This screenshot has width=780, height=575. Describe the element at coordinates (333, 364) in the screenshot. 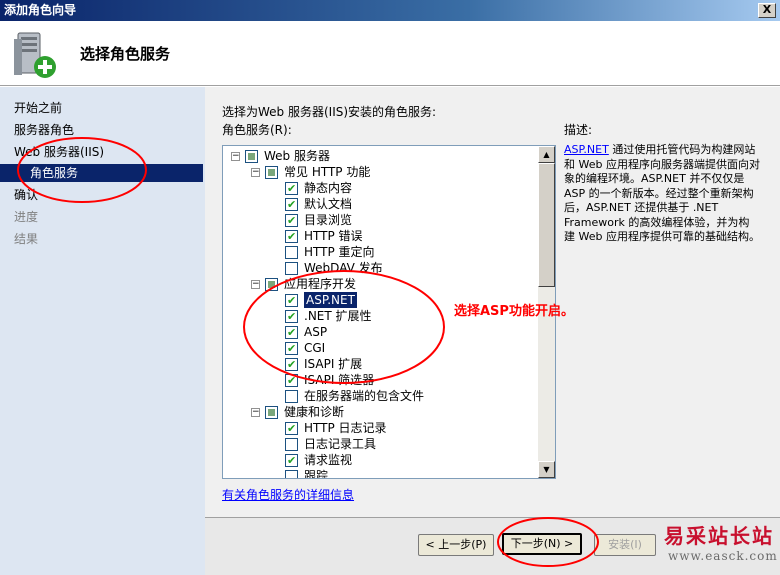

I see `tree-node-label: ISAPI 扩展` at that location.